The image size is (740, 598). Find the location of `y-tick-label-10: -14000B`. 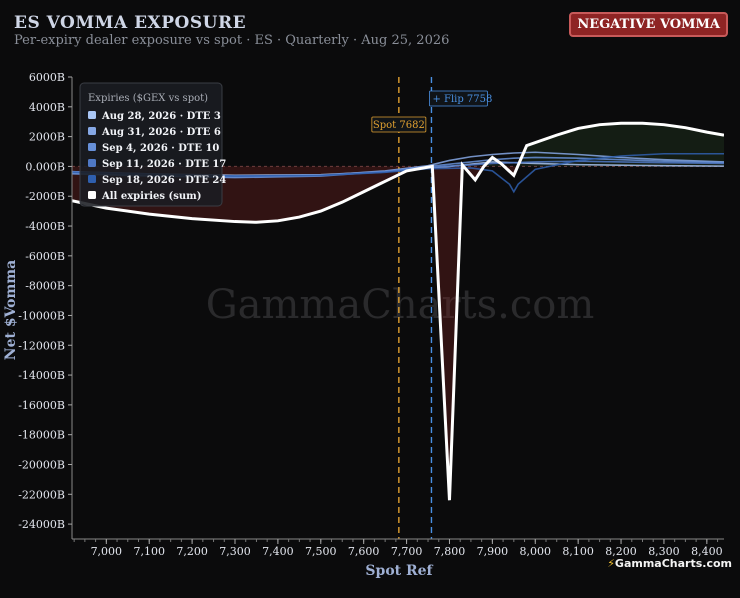

y-tick-label-10: -14000B is located at coordinates (41, 375).